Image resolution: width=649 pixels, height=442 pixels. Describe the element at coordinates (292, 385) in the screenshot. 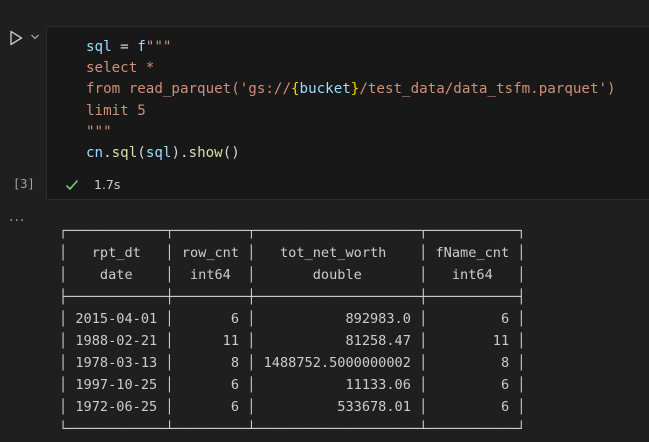

I see `table-row: │ 1997-10-25 │ 6 │ 11133.06 │ 6 │` at that location.